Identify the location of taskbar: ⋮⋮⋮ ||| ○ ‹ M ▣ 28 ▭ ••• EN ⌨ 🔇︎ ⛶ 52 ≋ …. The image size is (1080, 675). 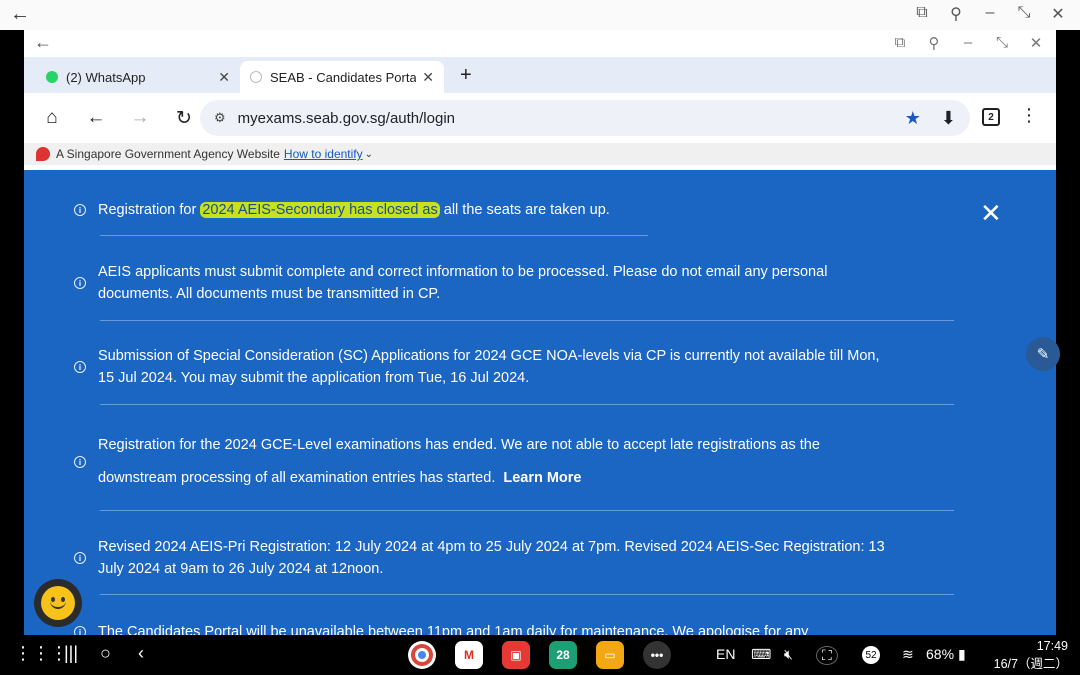
(540, 655).